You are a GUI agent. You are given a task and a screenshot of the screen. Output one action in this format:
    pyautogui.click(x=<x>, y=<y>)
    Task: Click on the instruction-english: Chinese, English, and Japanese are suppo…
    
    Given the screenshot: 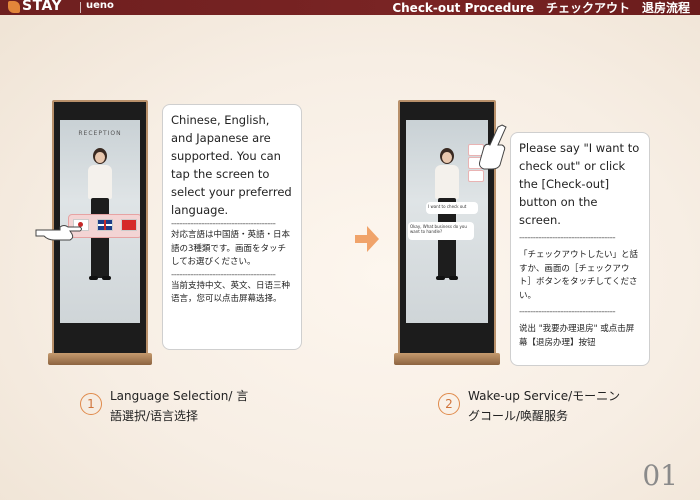 What is the action you would take?
    pyautogui.click(x=231, y=165)
    